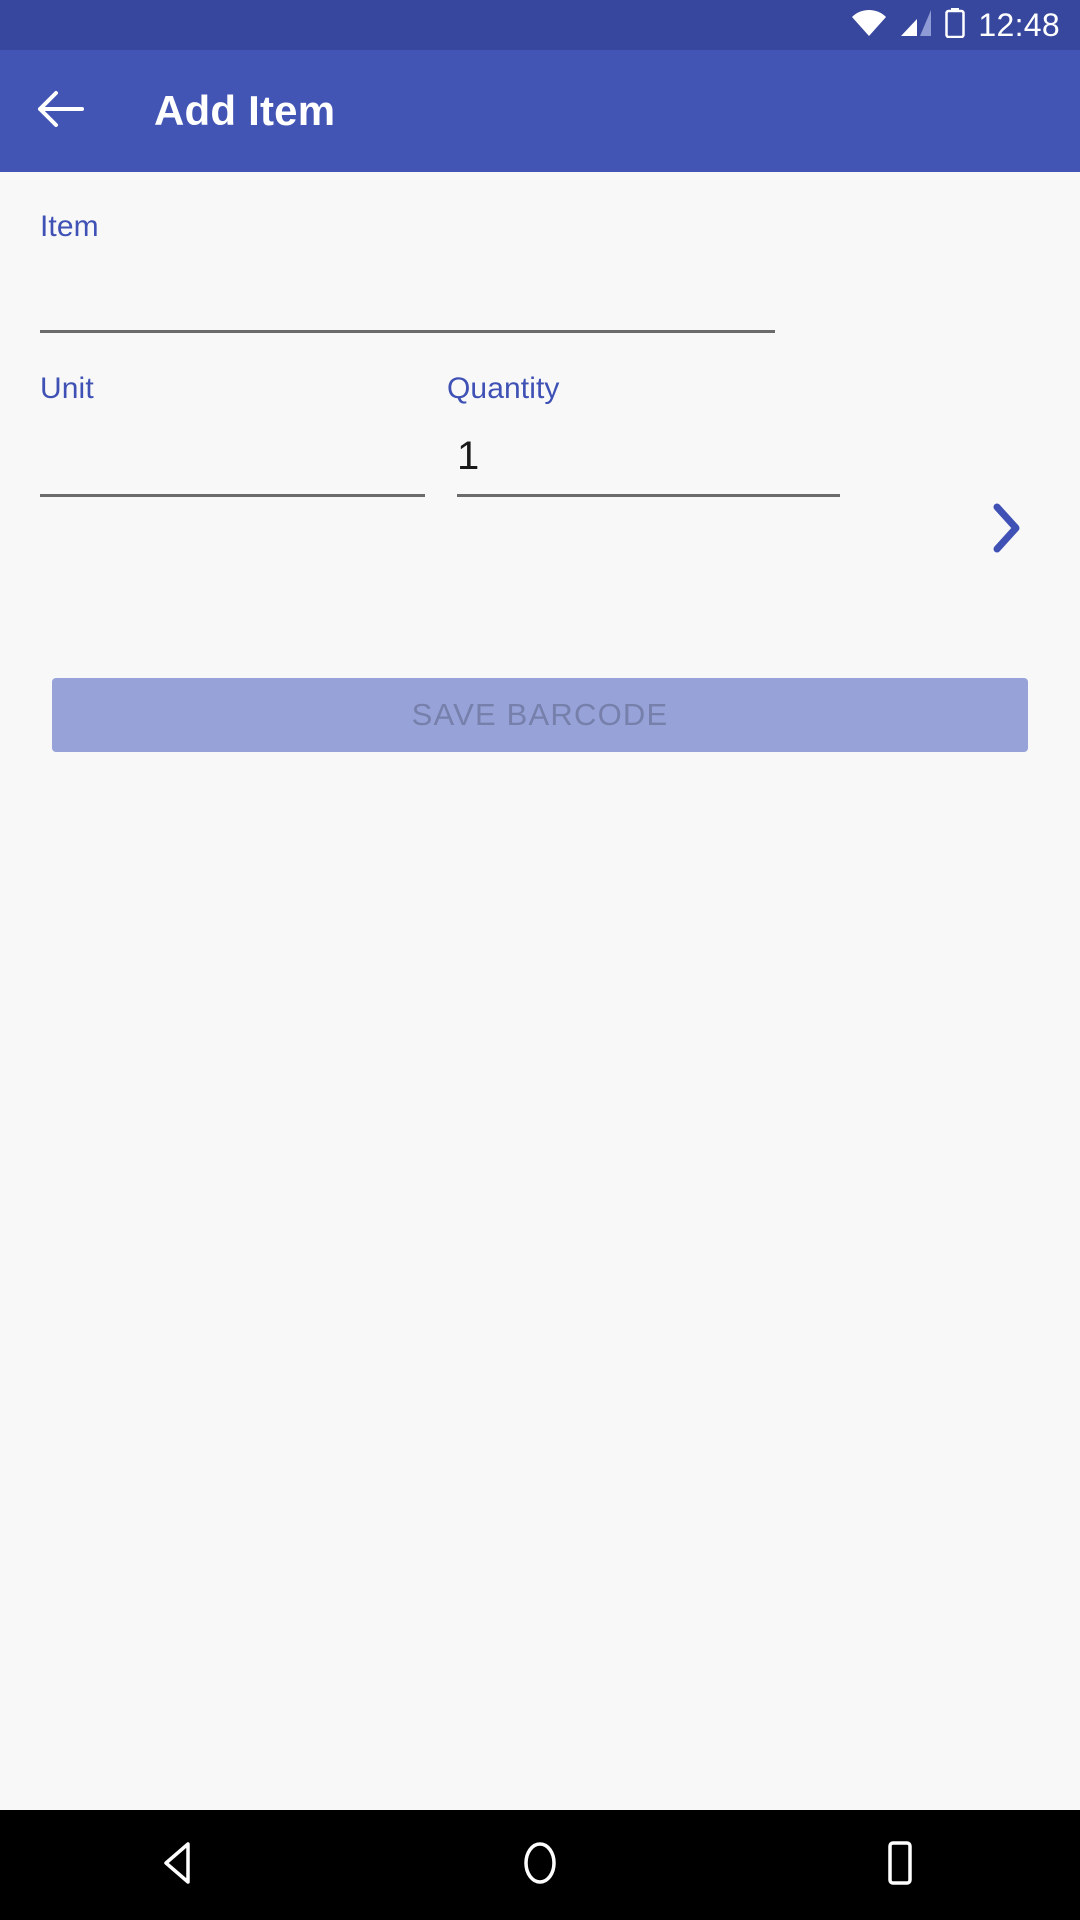  I want to click on square-icon, so click(900, 1865).